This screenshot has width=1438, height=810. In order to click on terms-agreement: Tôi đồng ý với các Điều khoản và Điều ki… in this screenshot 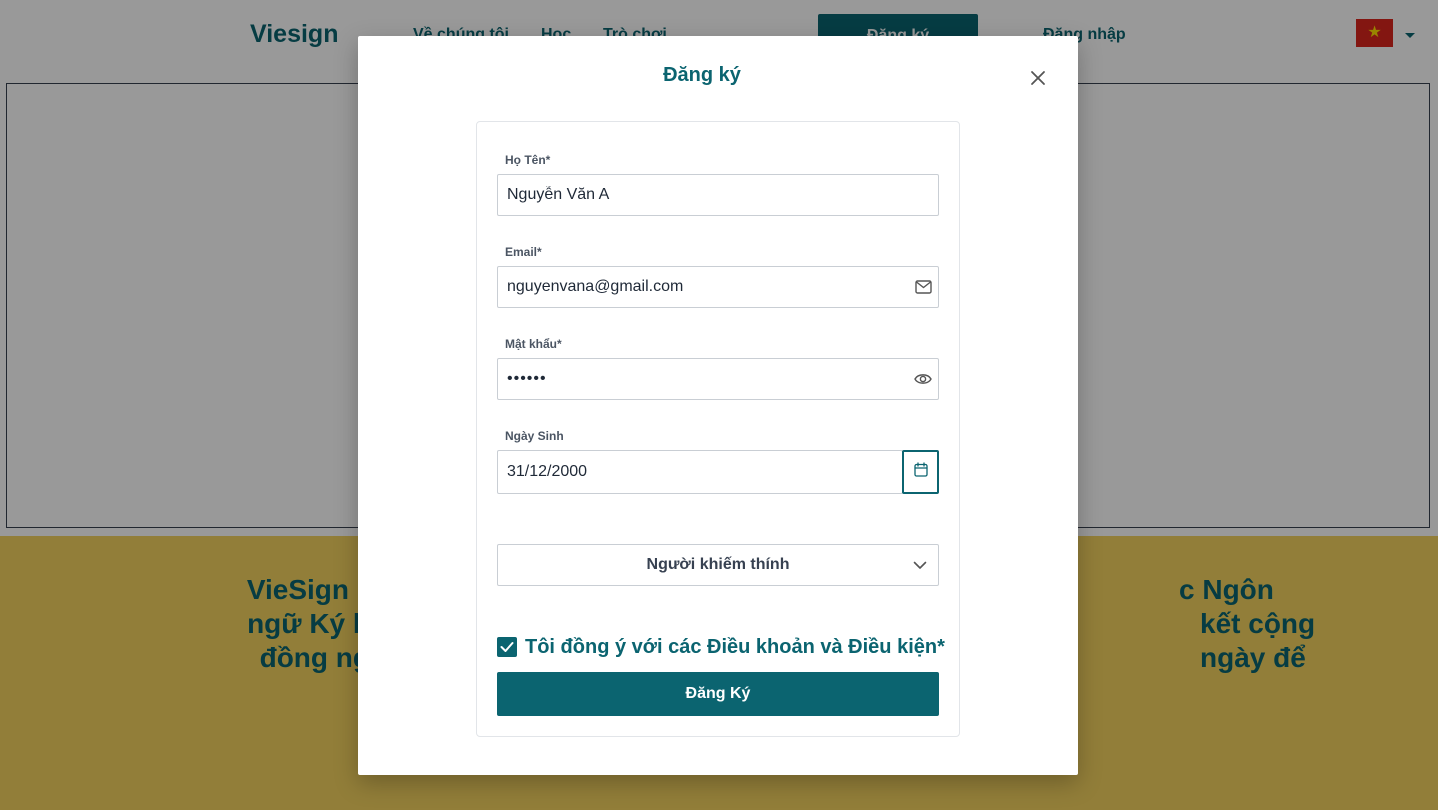, I will do `click(721, 647)`.